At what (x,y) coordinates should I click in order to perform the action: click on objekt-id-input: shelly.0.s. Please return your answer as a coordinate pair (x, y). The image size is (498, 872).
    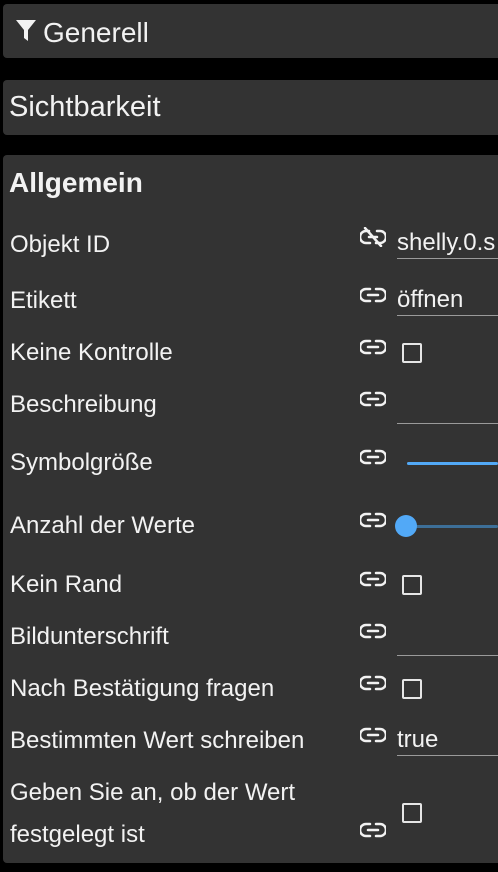
    Looking at the image, I should click on (447, 244).